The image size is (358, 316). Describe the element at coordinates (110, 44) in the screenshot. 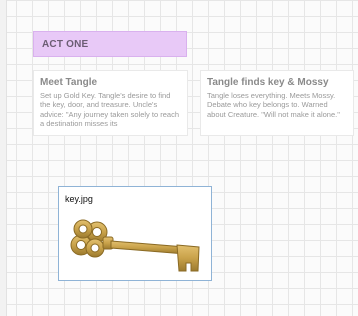

I see `act-header: ACT ONE` at that location.